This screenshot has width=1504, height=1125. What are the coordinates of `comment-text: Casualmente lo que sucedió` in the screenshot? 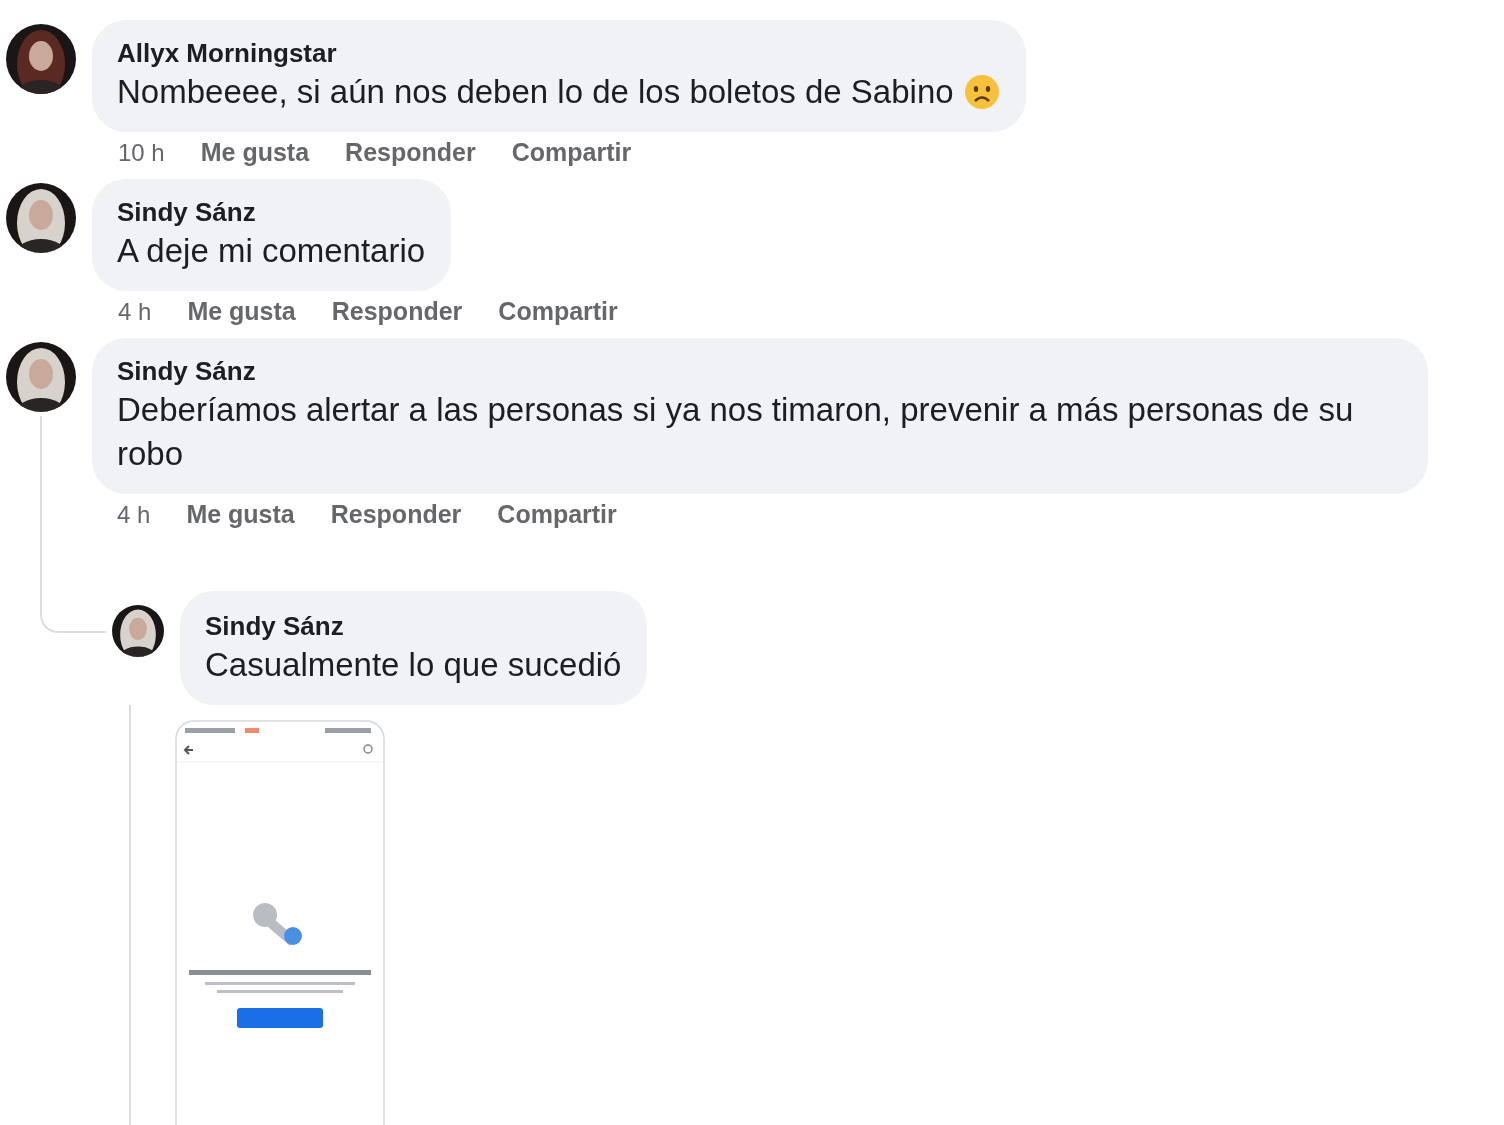 It's located at (413, 665).